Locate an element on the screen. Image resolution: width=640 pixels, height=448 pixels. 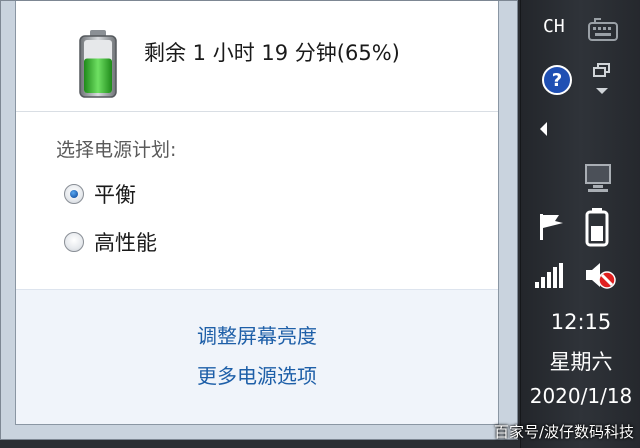
action-center-flag-icon is located at coordinates (552, 227).